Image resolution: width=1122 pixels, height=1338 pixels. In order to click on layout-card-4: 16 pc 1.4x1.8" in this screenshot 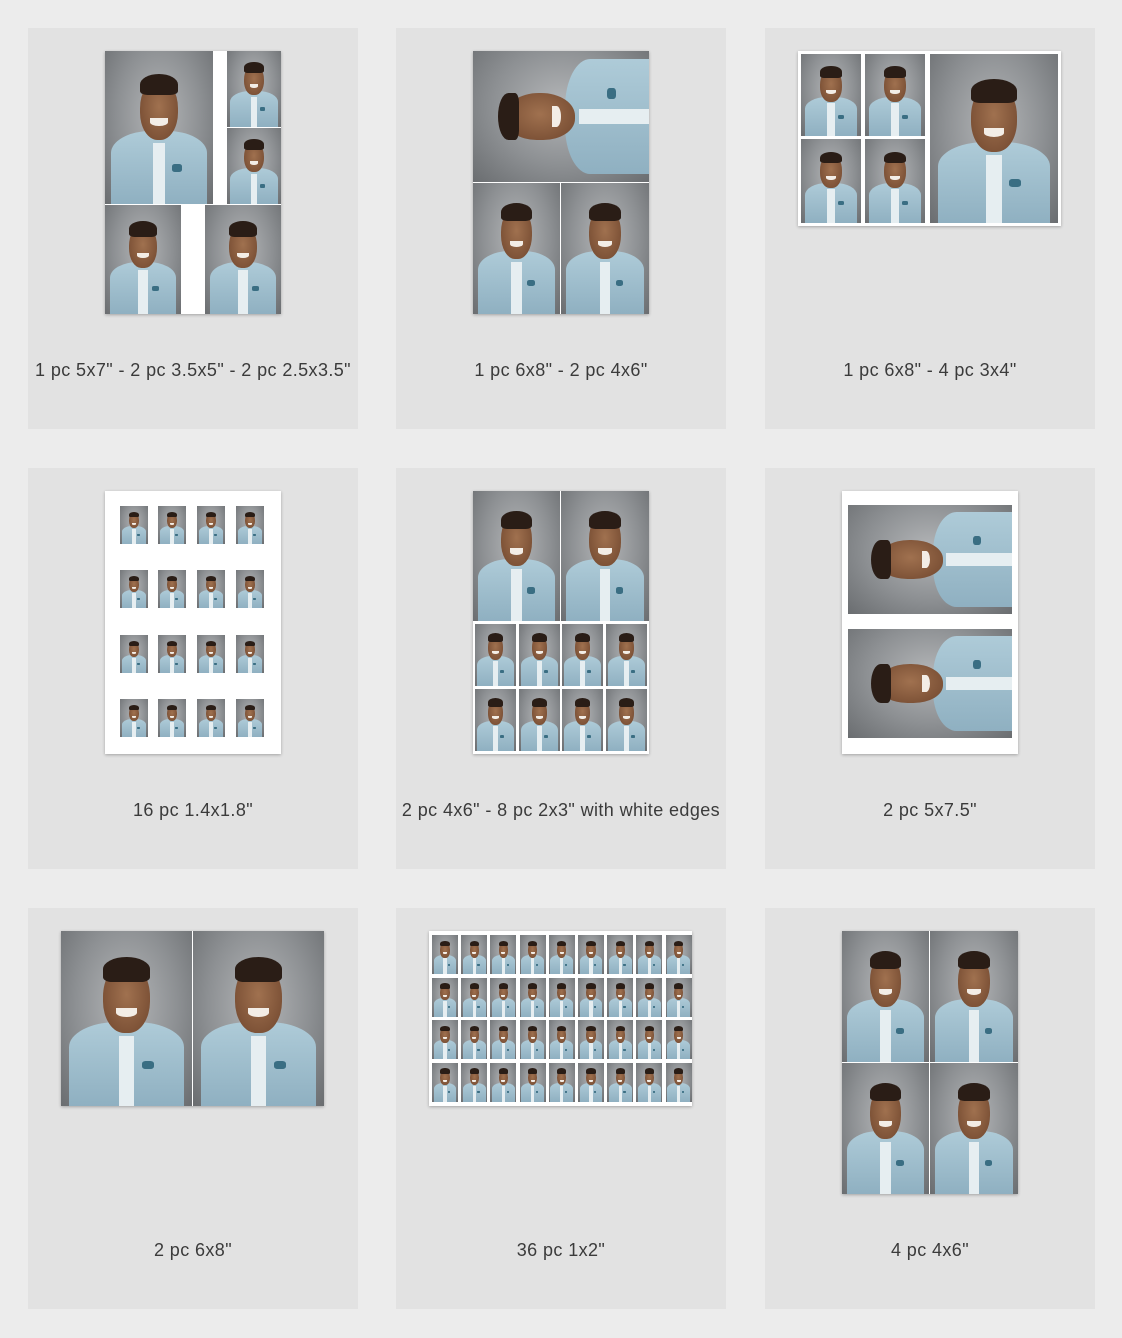, I will do `click(193, 668)`.